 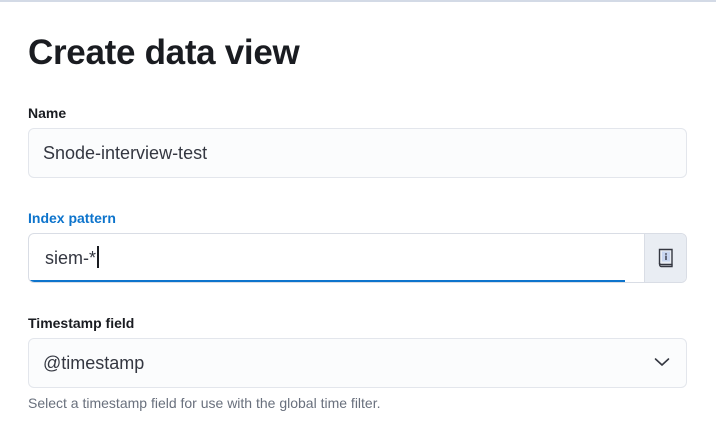 What do you see at coordinates (164, 52) in the screenshot?
I see `page-title: Create data view` at bounding box center [164, 52].